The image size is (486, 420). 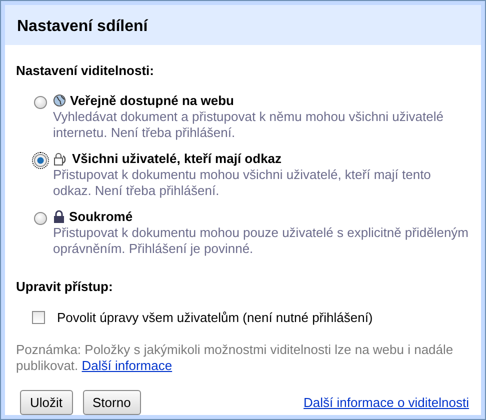 I want to click on option-label: Soukromé, so click(x=101, y=216).